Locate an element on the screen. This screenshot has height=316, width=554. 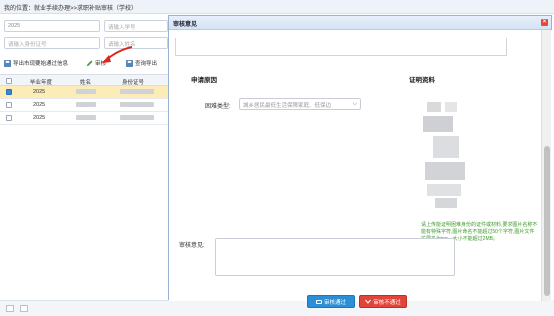
card-icon is located at coordinates (318, 301).